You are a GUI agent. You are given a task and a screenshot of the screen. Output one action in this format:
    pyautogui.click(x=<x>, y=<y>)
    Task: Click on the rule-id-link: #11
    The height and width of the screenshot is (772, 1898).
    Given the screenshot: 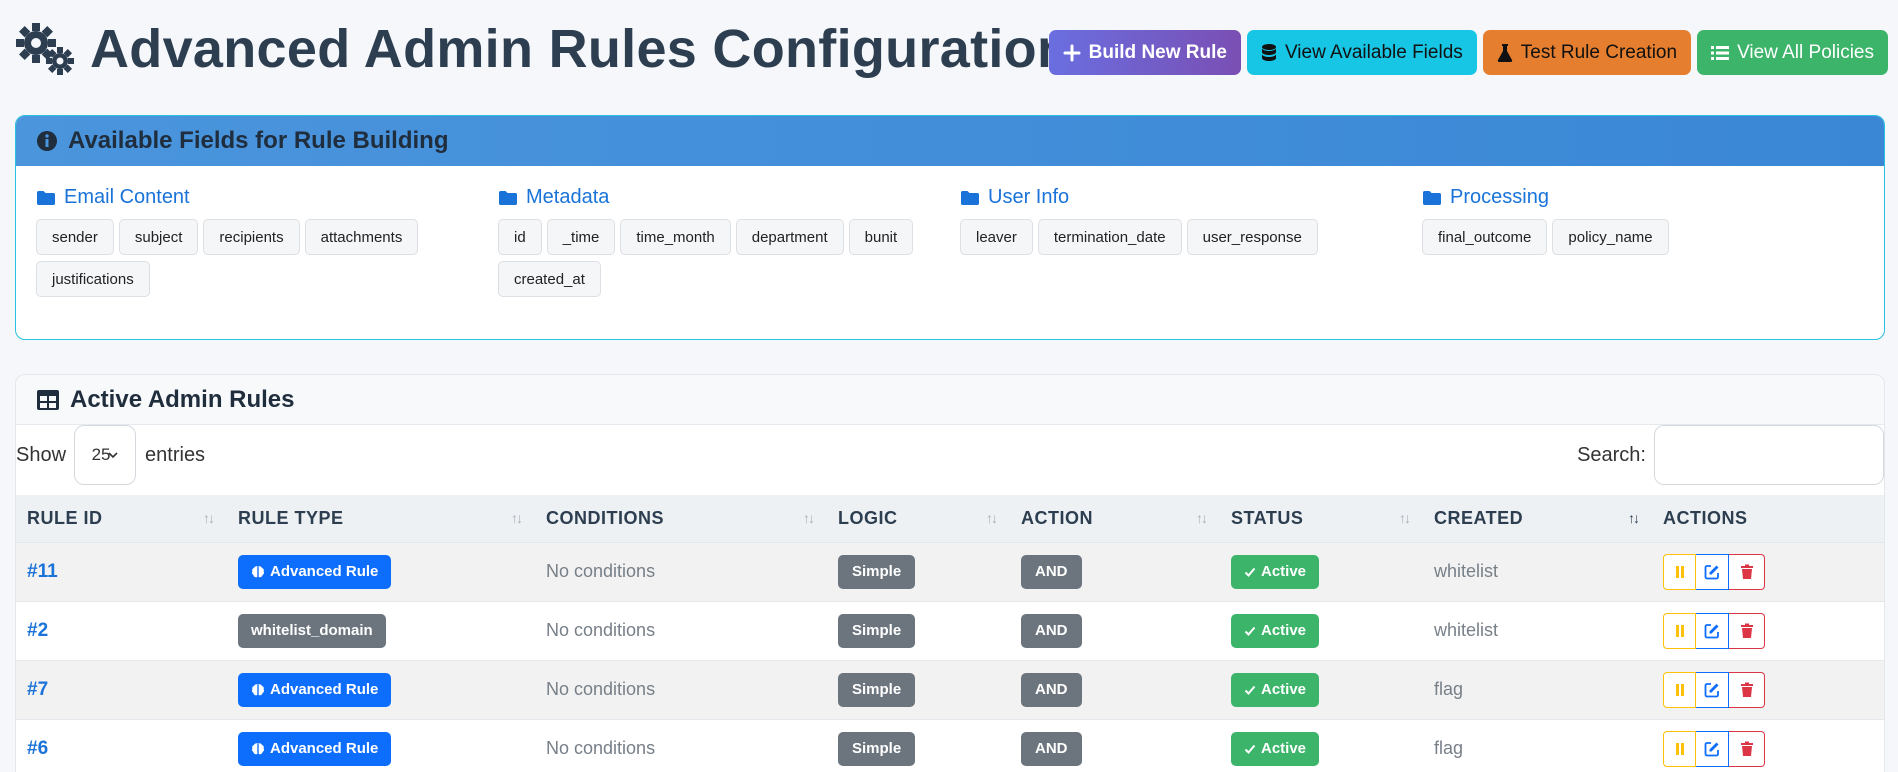 What is the action you would take?
    pyautogui.click(x=42, y=571)
    